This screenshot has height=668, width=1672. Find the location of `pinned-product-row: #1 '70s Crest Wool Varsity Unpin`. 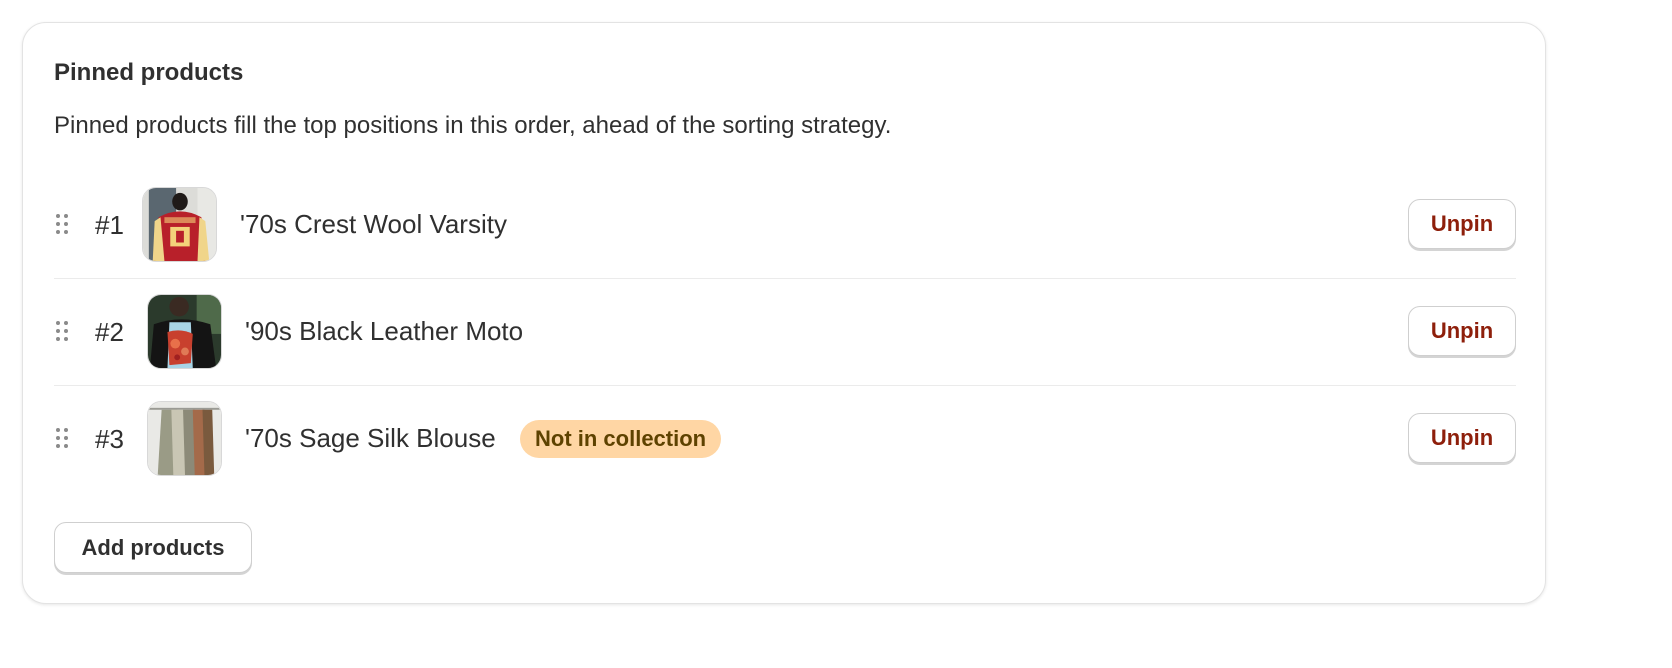

pinned-product-row: #1 '70s Crest Wool Varsity Unpin is located at coordinates (785, 225).